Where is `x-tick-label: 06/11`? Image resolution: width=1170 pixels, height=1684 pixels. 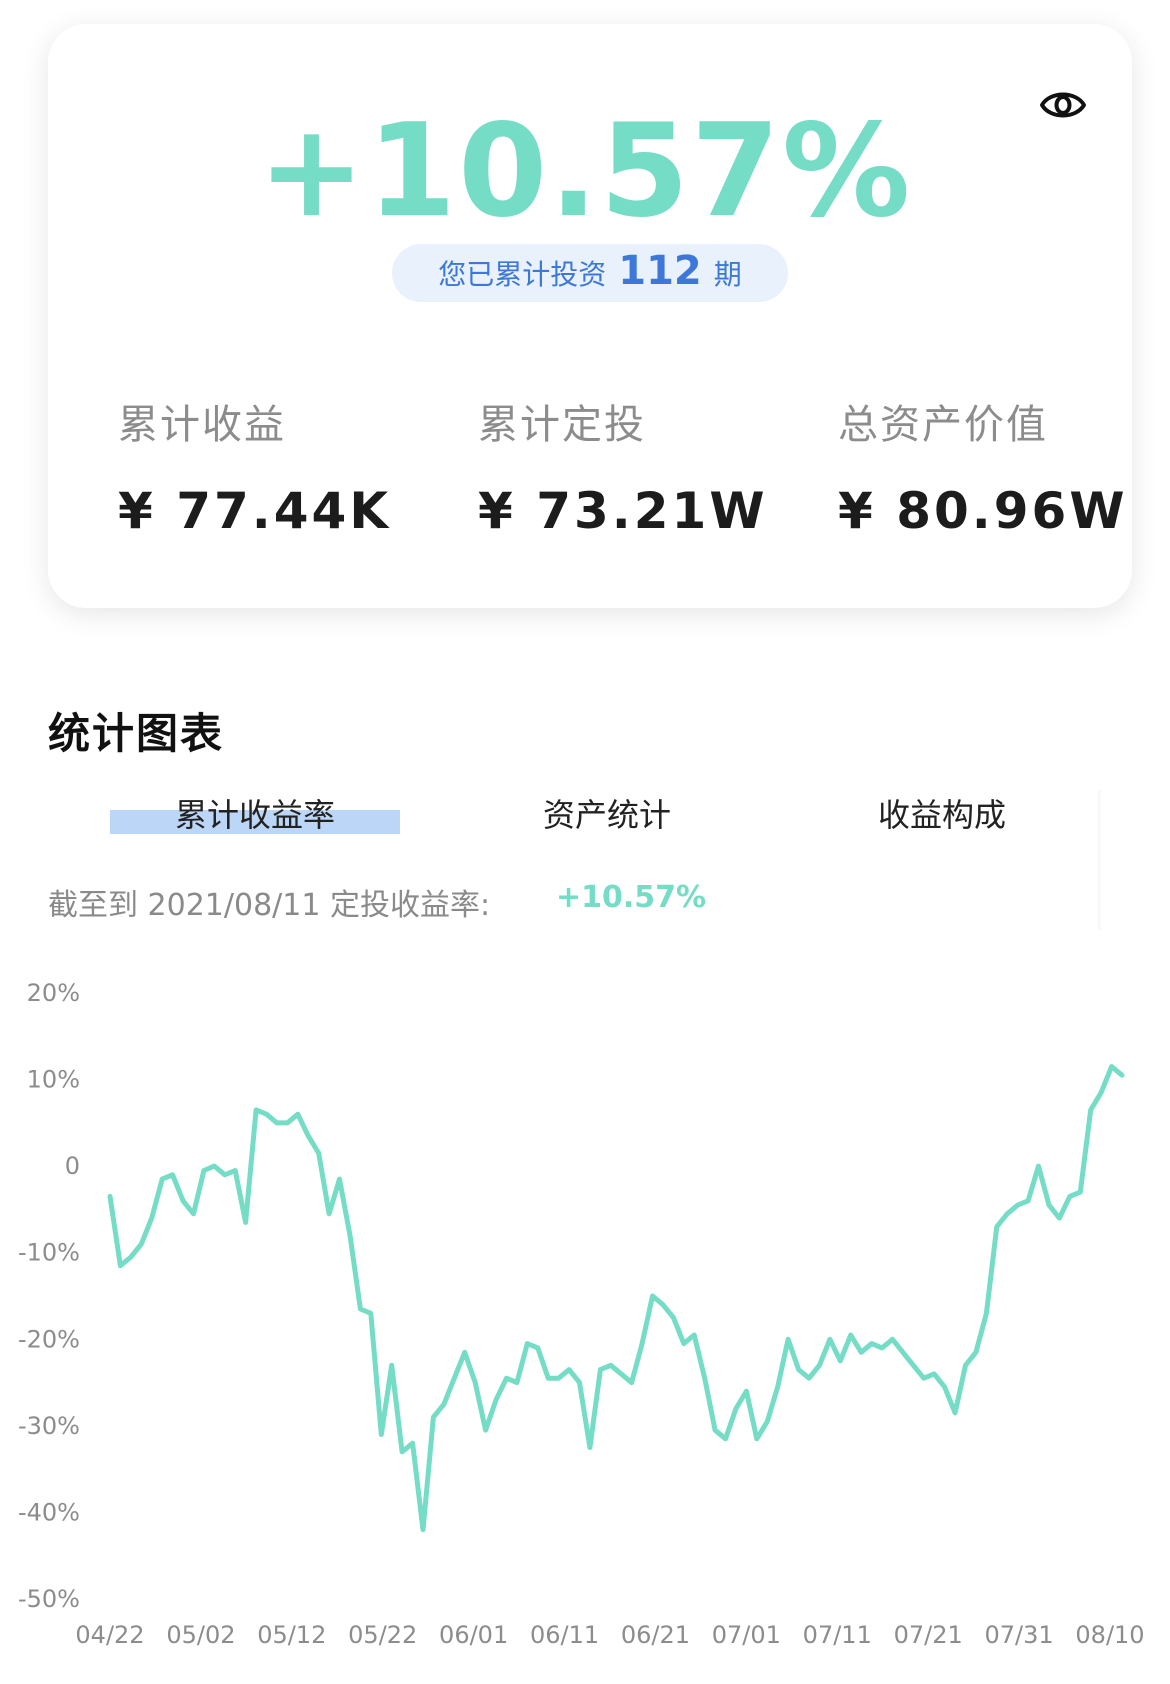
x-tick-label: 06/11 is located at coordinates (564, 1635).